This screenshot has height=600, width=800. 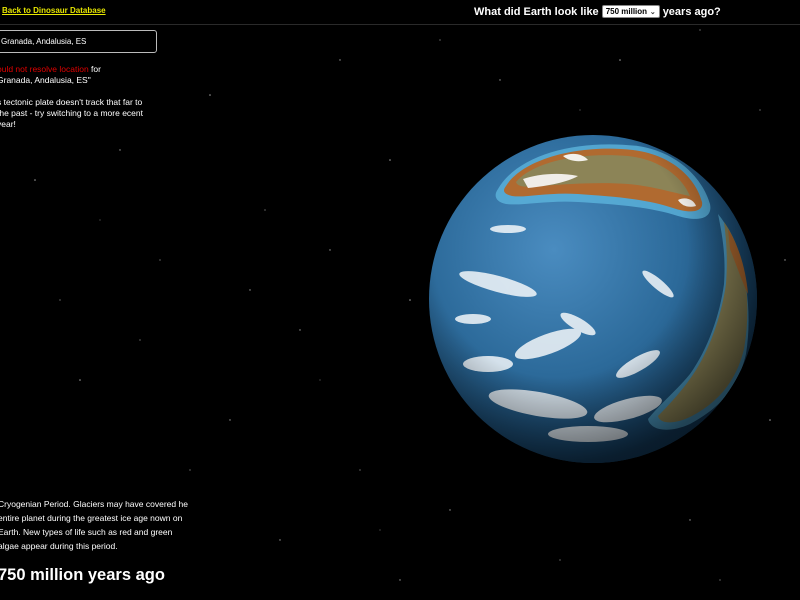 I want to click on location-search-value: Granada, Andalusia, ES, so click(x=44, y=41).